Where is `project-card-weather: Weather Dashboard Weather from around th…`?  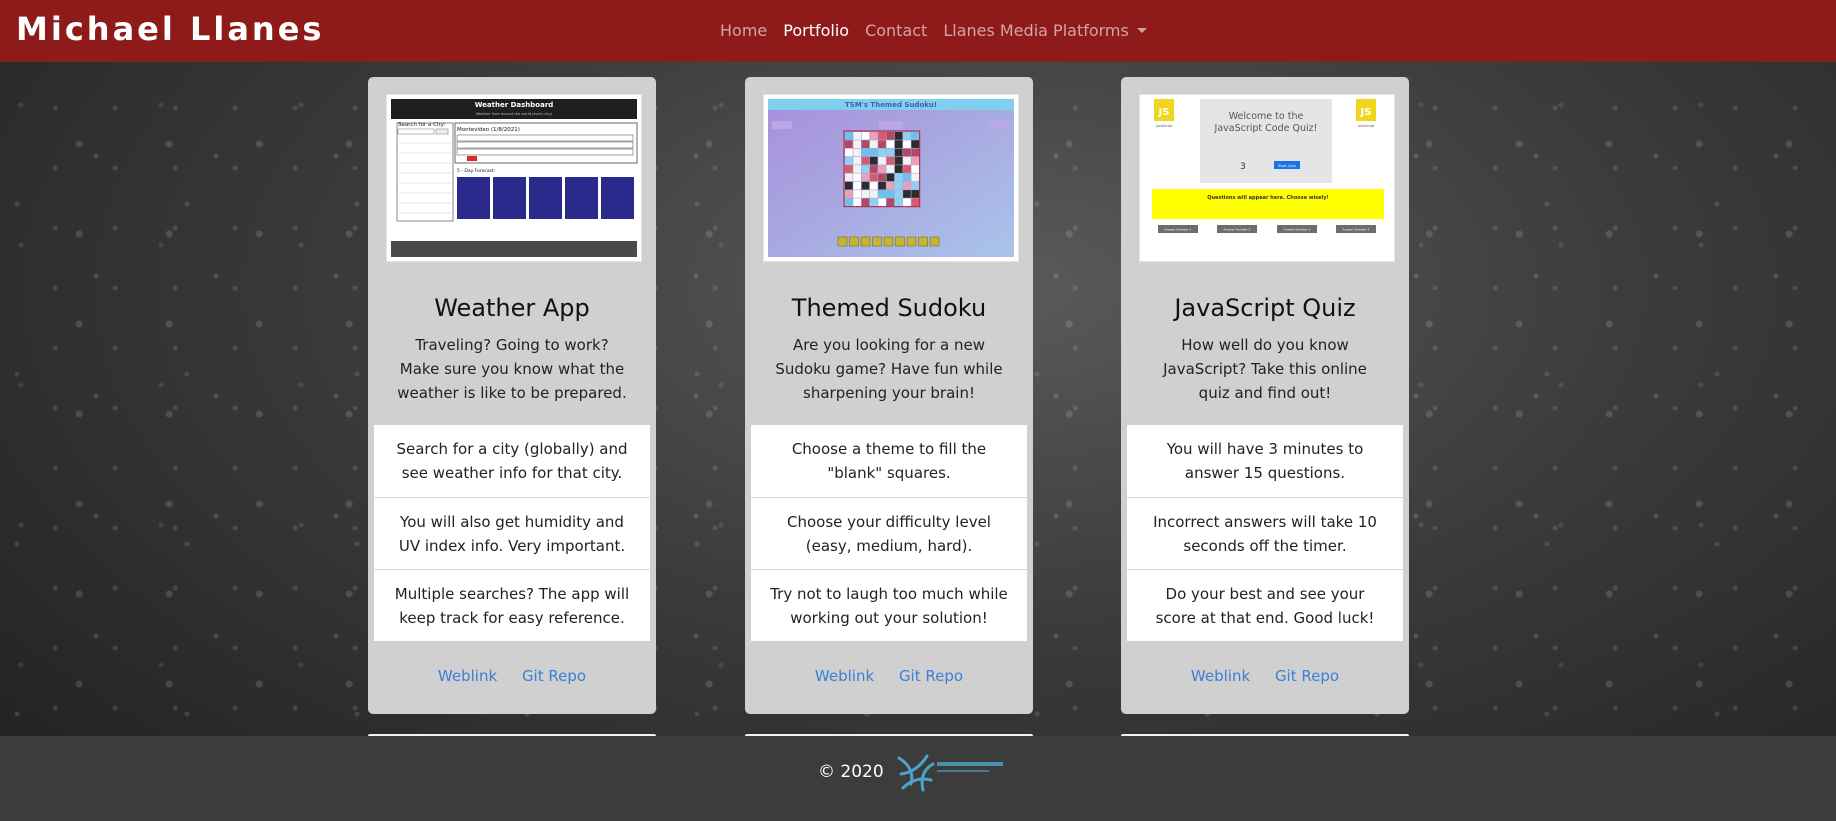
project-card-weather: Weather Dashboard Weather from around th… is located at coordinates (512, 395).